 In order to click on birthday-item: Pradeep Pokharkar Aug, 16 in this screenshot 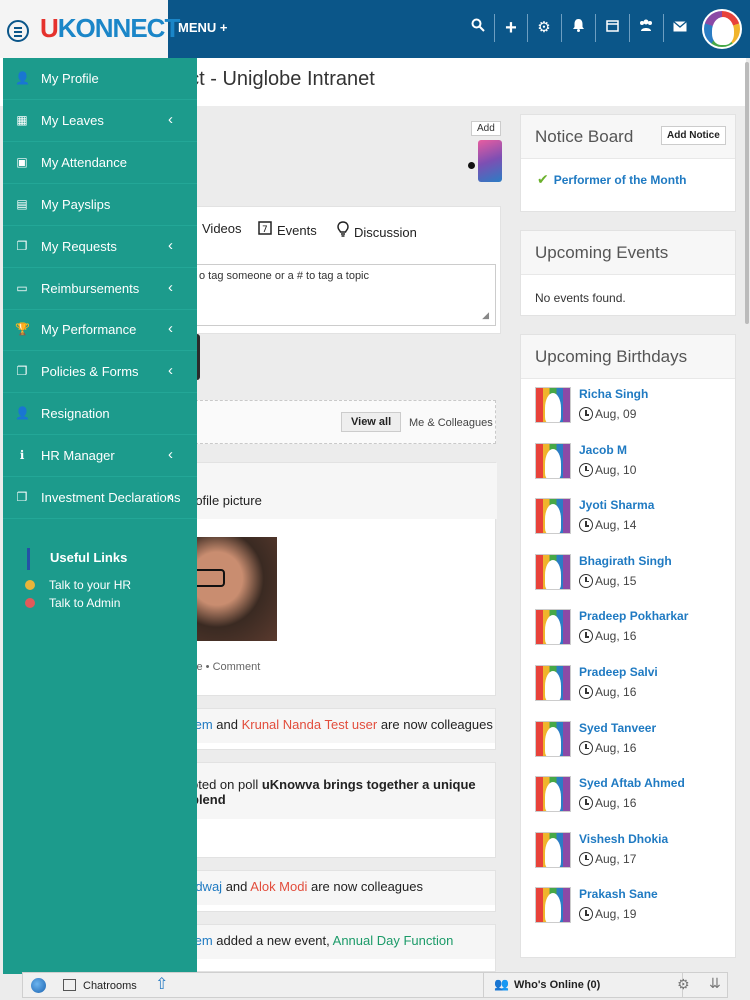, I will do `click(630, 632)`.